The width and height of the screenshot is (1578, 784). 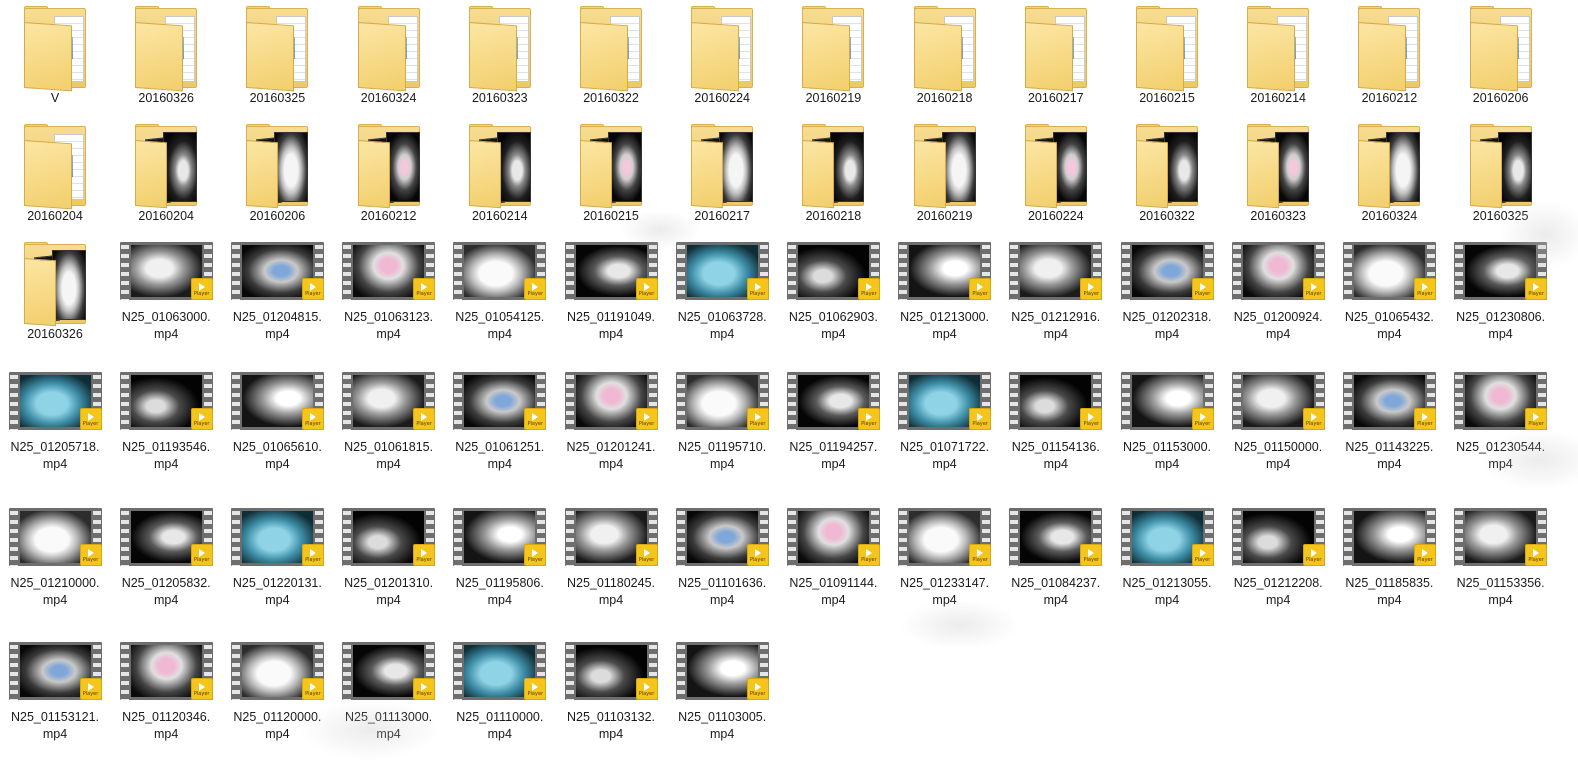 I want to click on video-file-item: Player N25_01084237. mp4, so click(x=1056, y=558).